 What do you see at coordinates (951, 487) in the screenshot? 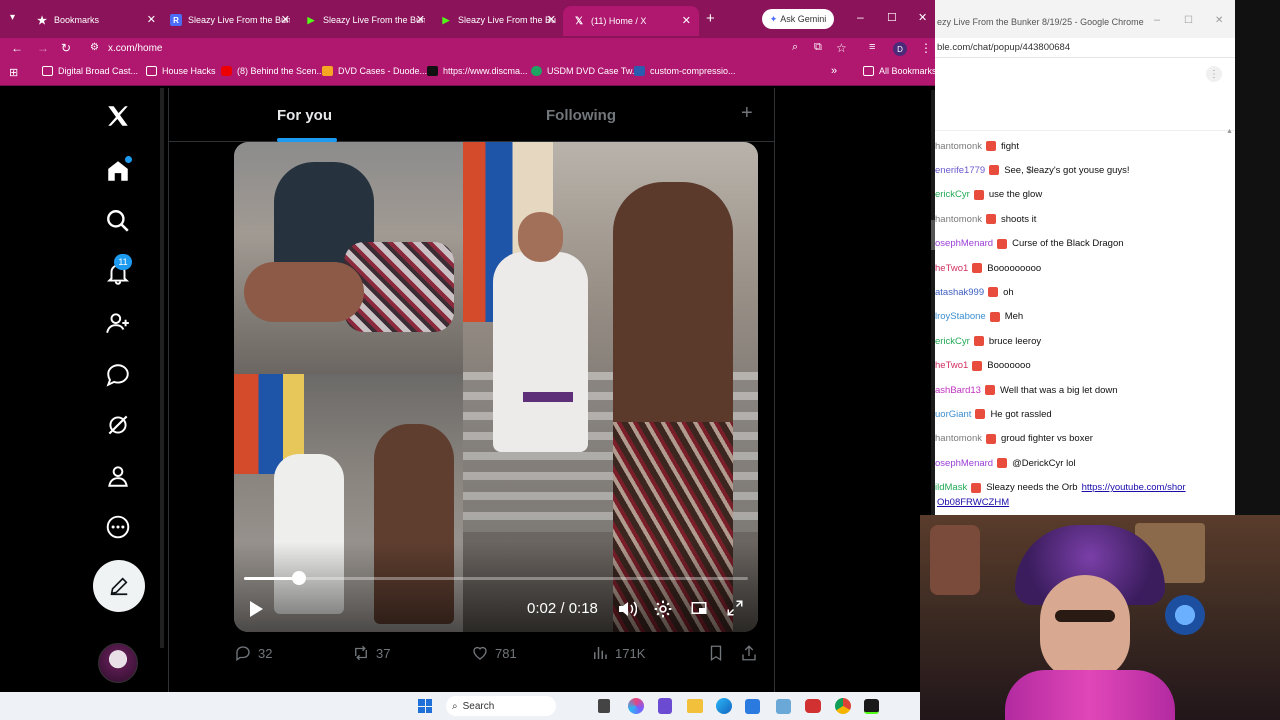
I see `chat-username: ildMask` at bounding box center [951, 487].